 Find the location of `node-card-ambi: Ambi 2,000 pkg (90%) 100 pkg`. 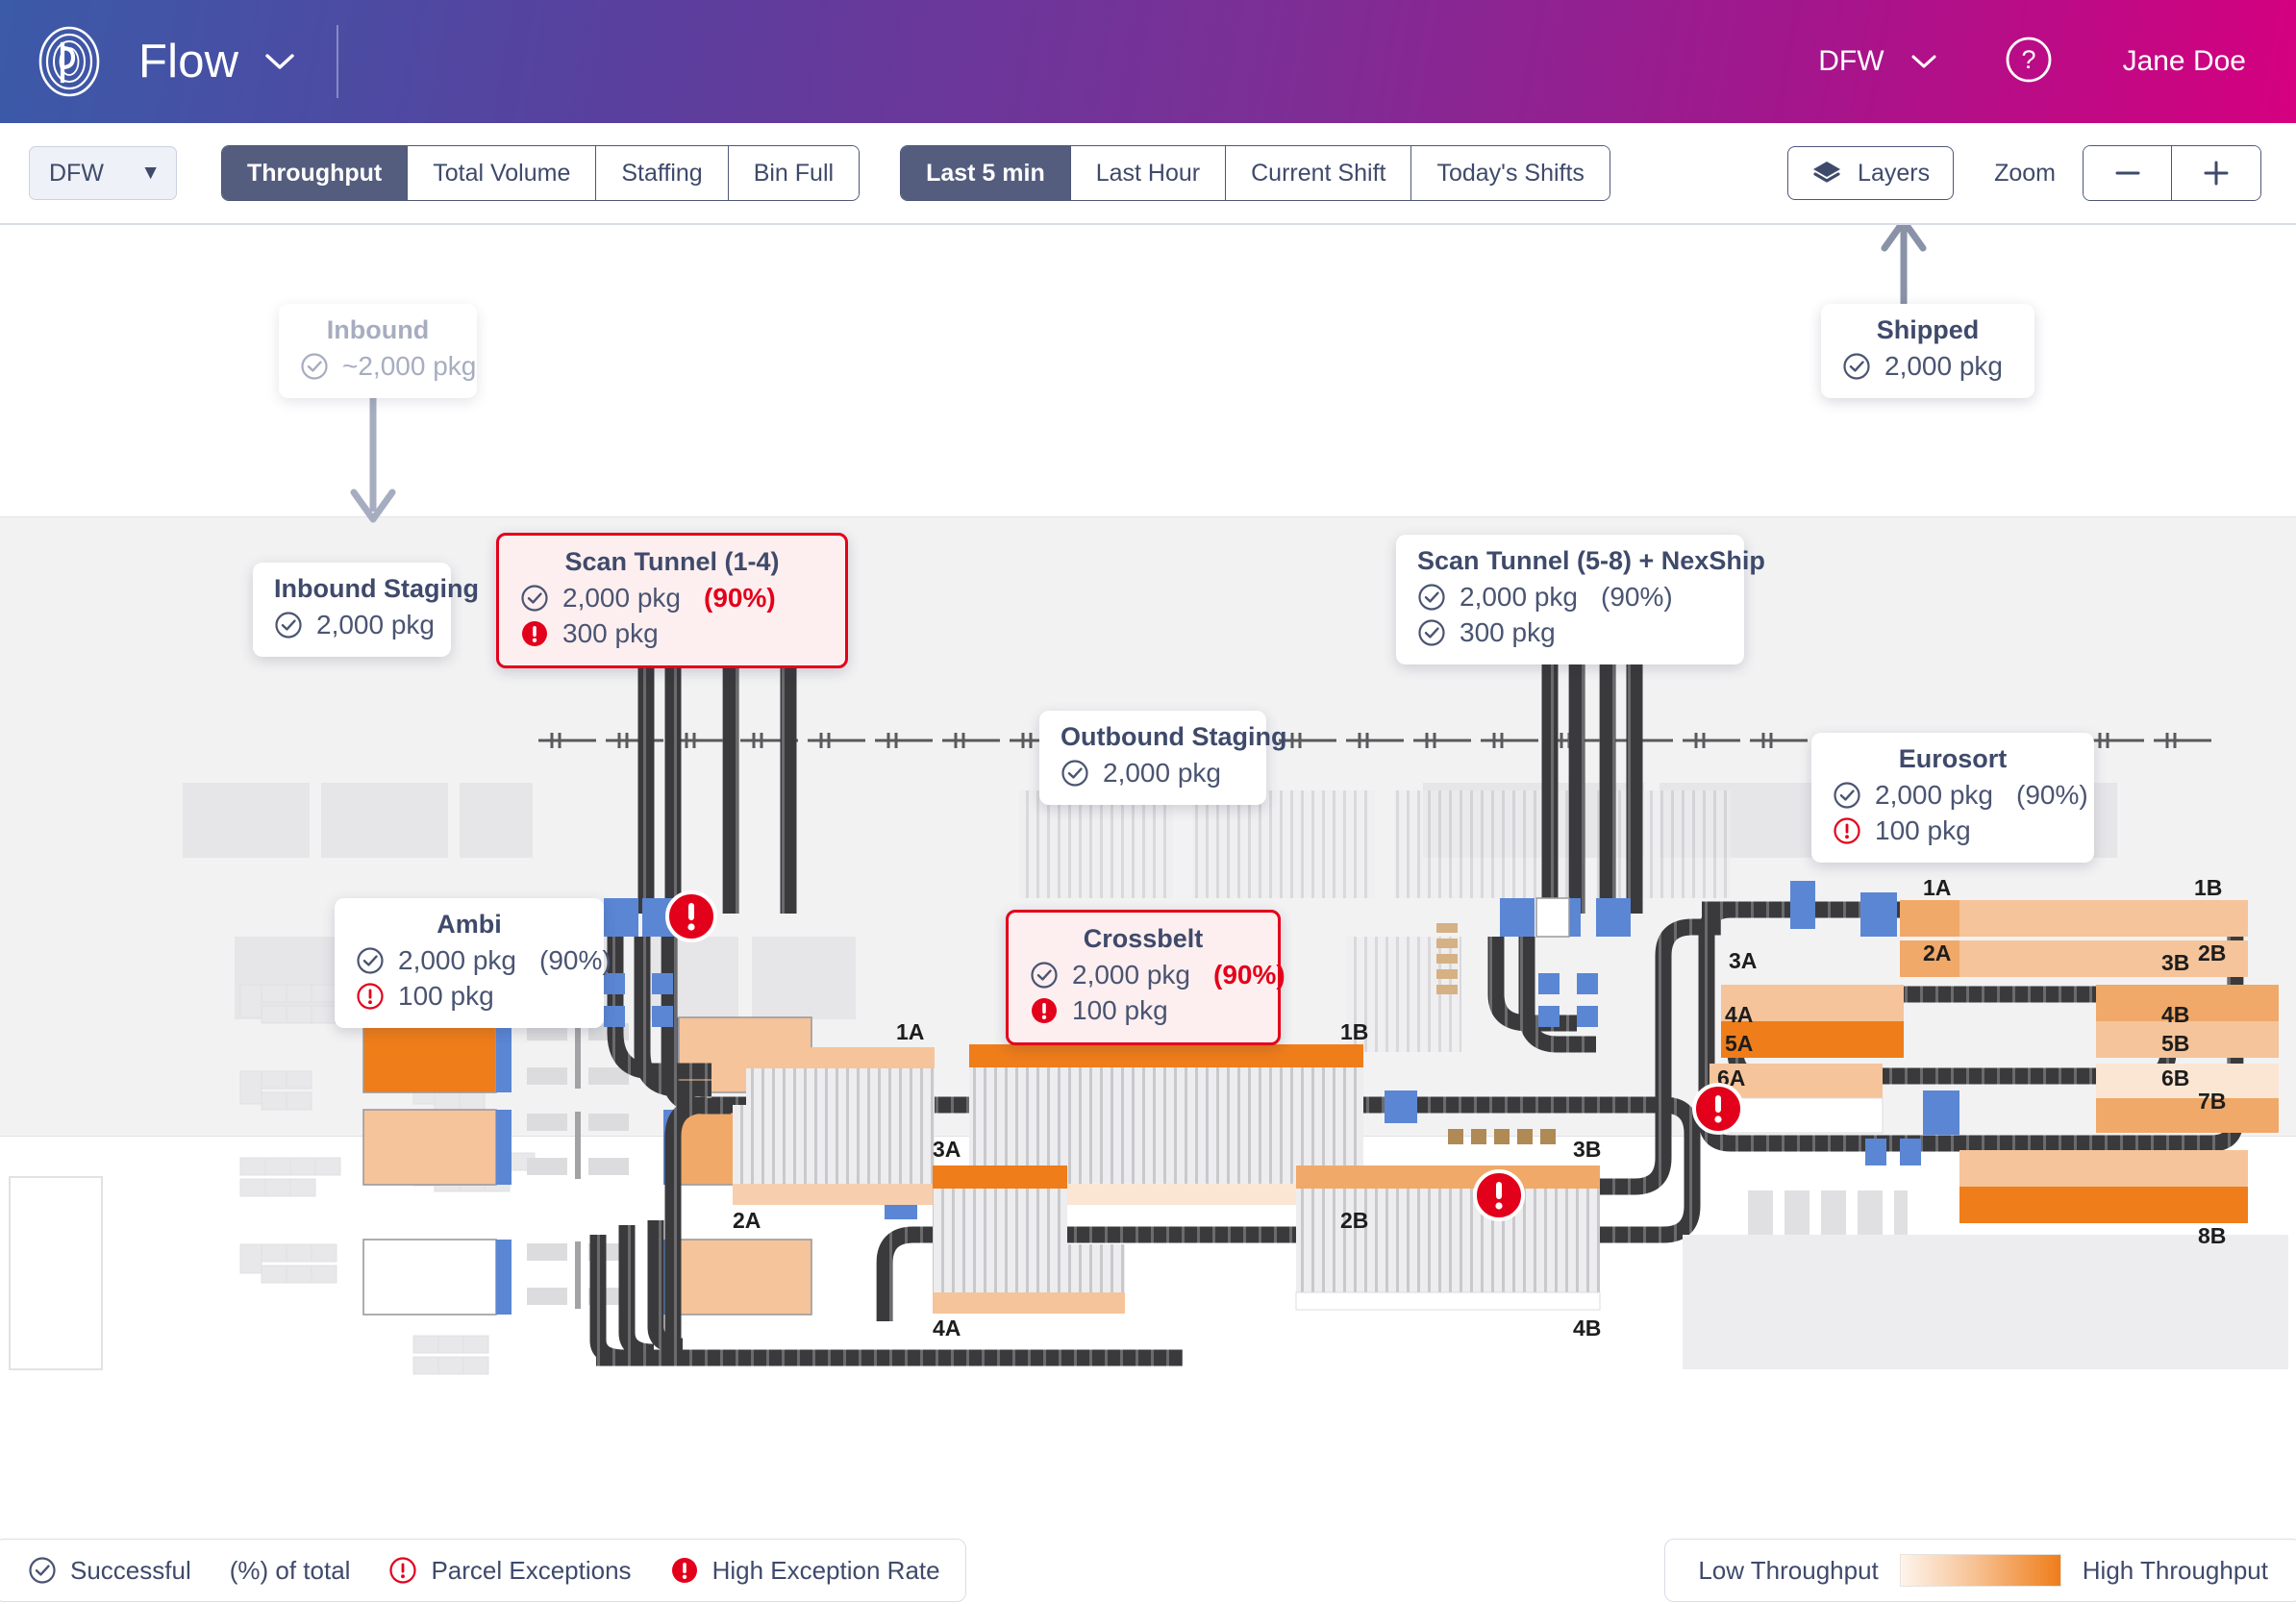

node-card-ambi: Ambi 2,000 pkg (90%) 100 pkg is located at coordinates (473, 963).